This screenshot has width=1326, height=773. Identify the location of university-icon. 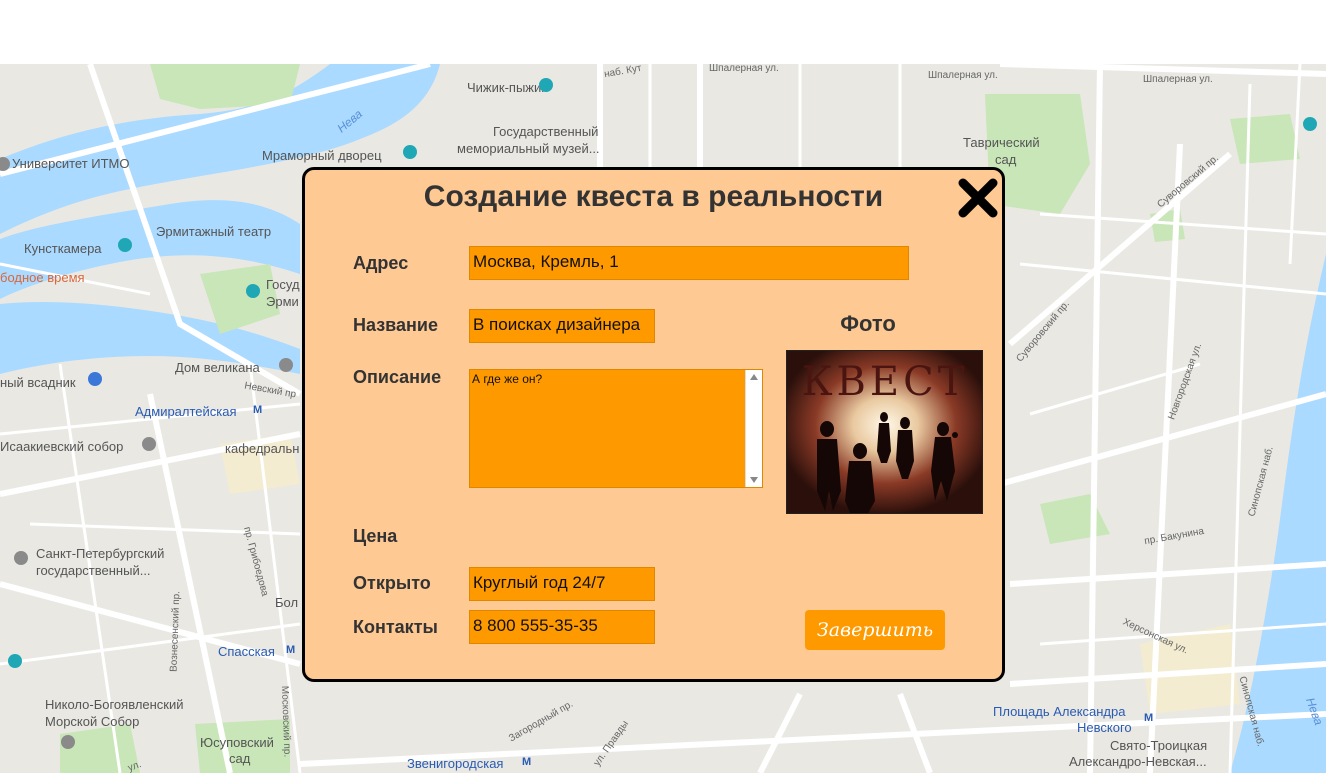
(21, 558).